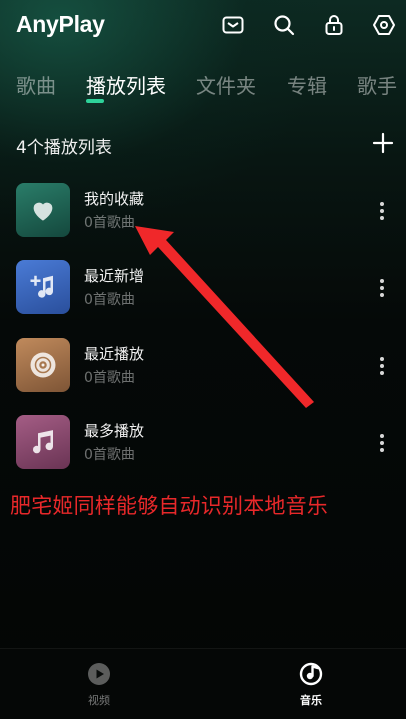  I want to click on settings-icon, so click(384, 25).